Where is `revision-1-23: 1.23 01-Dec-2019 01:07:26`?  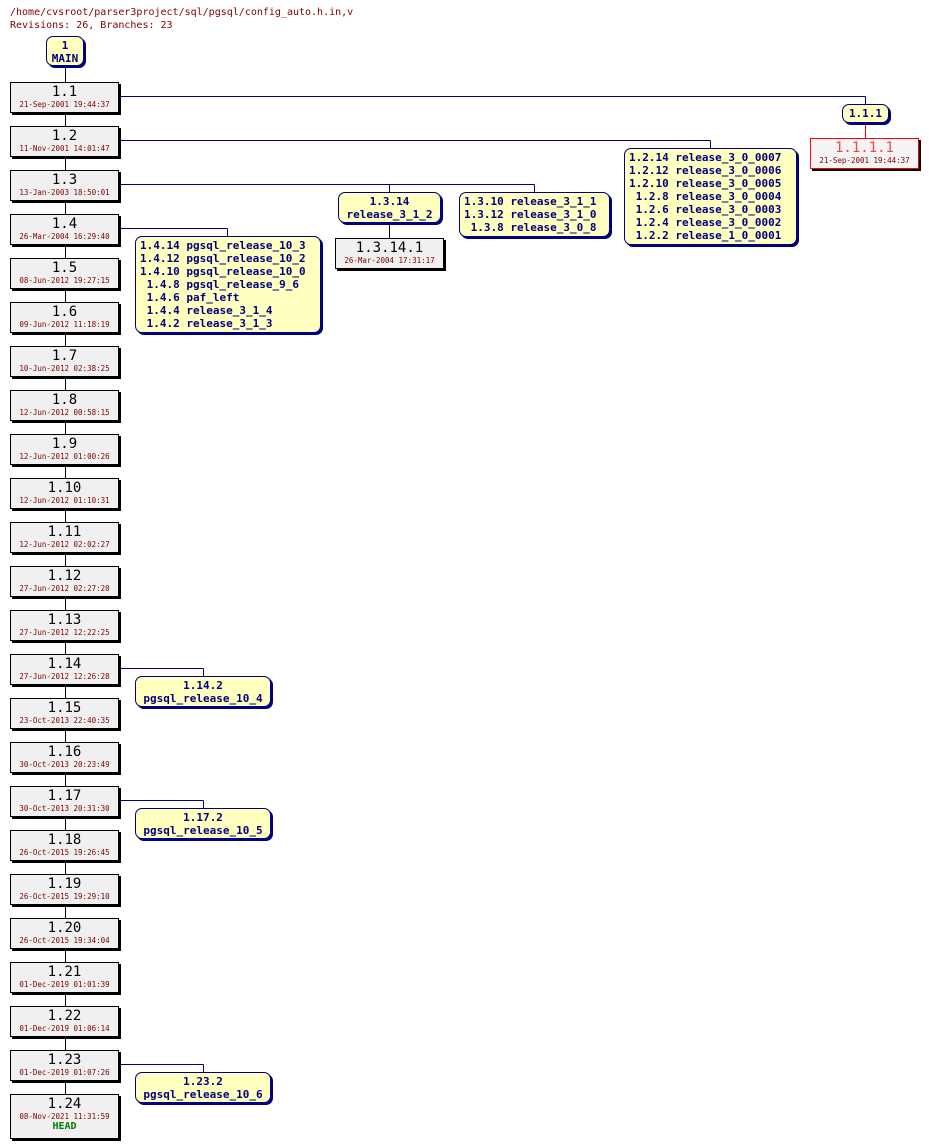
revision-1-23: 1.23 01-Dec-2019 01:07:26 is located at coordinates (64, 1065).